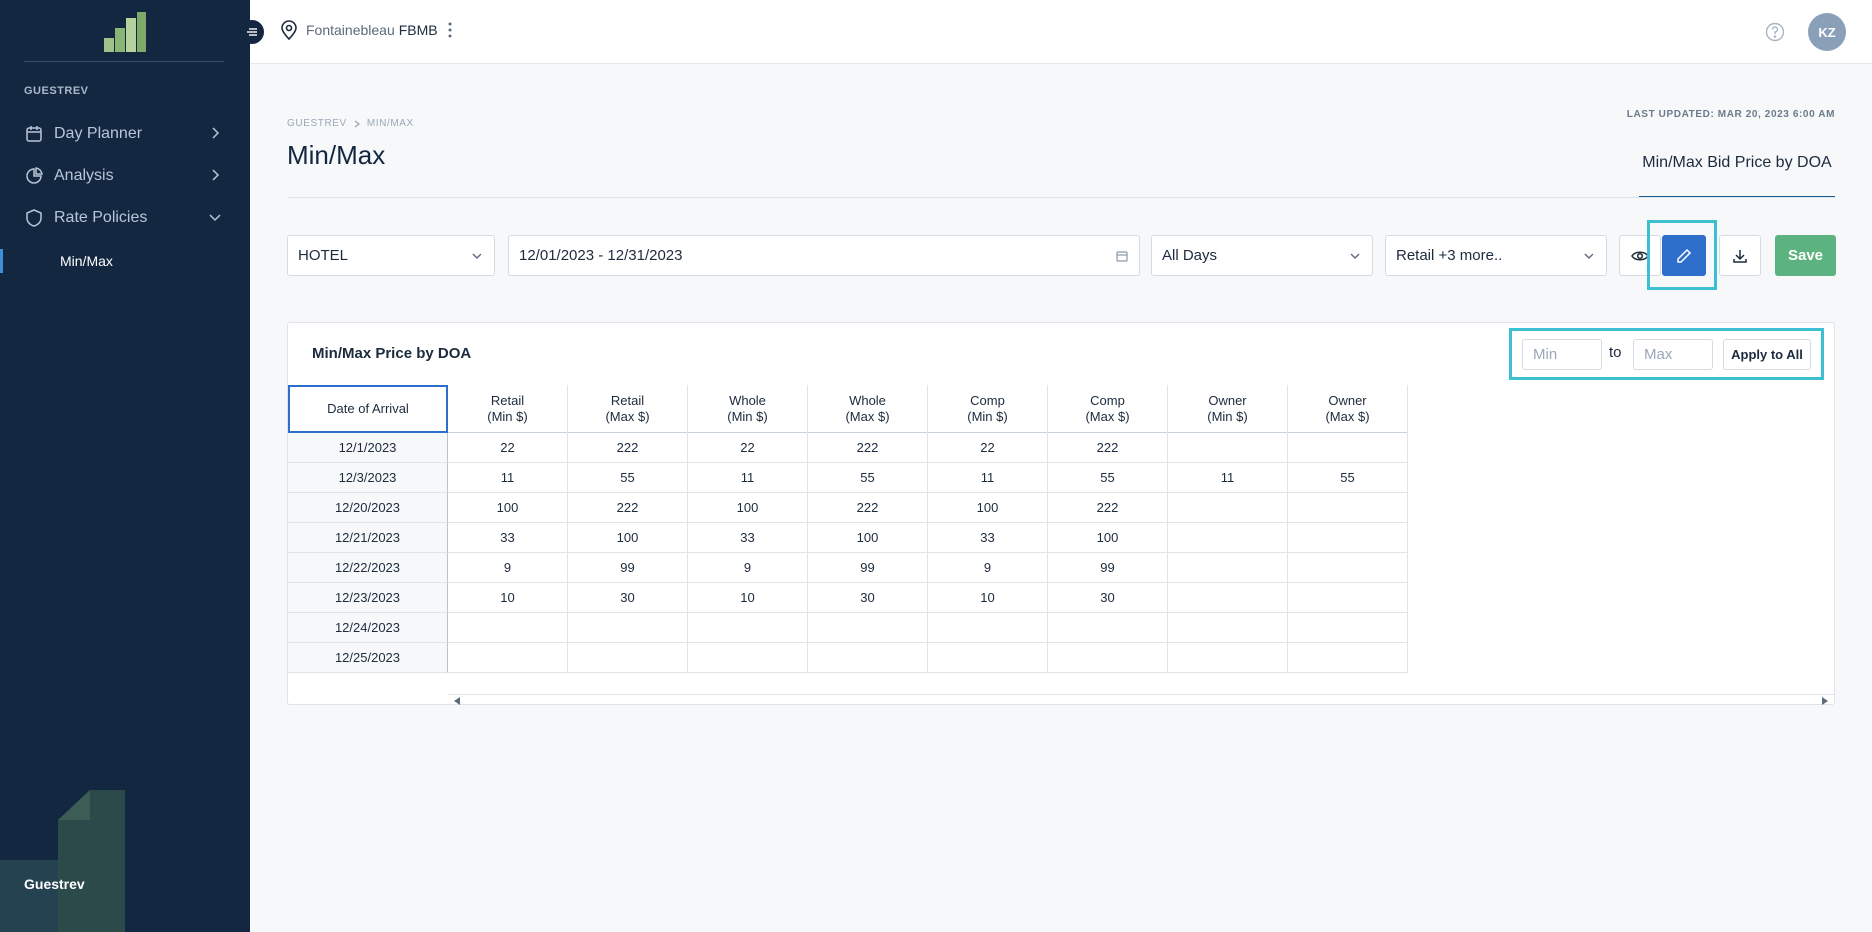 This screenshot has width=1872, height=932. Describe the element at coordinates (1805, 255) in the screenshot. I see `save-button: Save` at that location.